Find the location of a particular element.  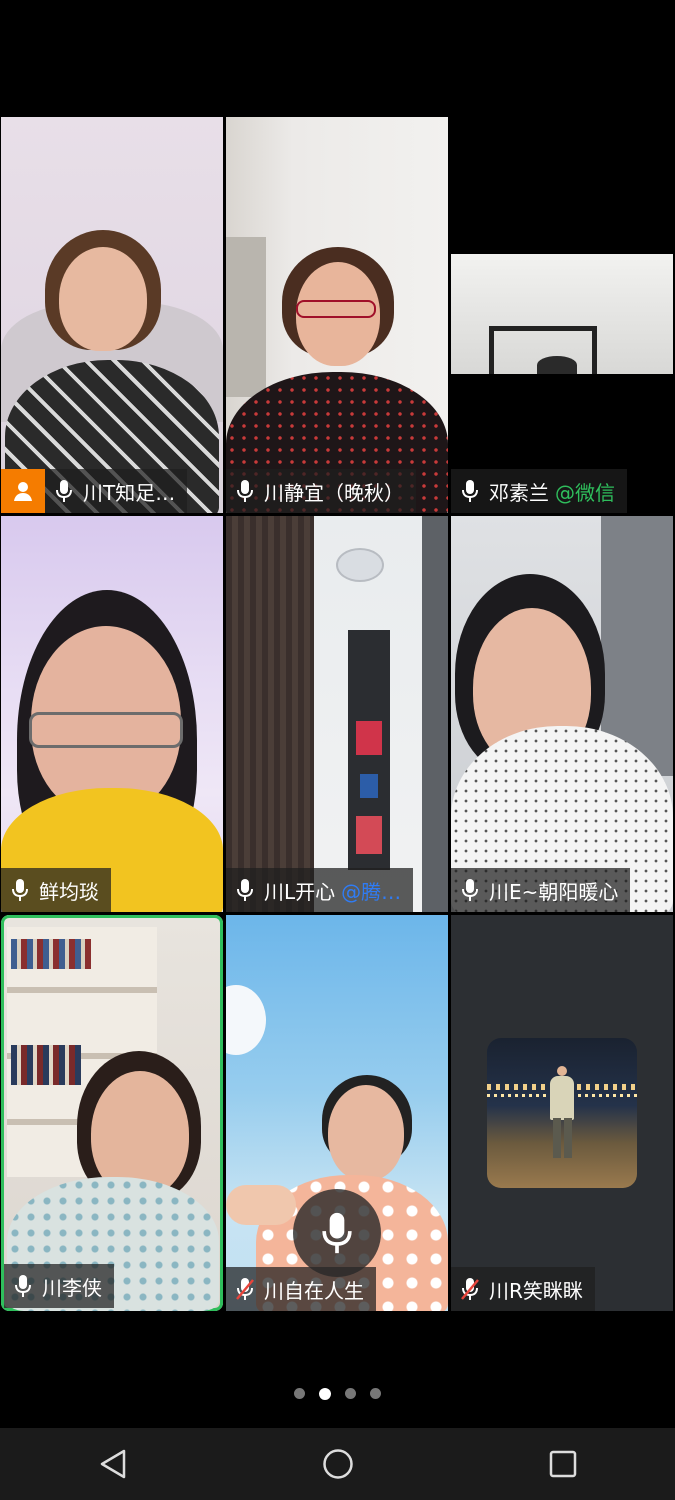

participant-video is located at coordinates (562, 314).